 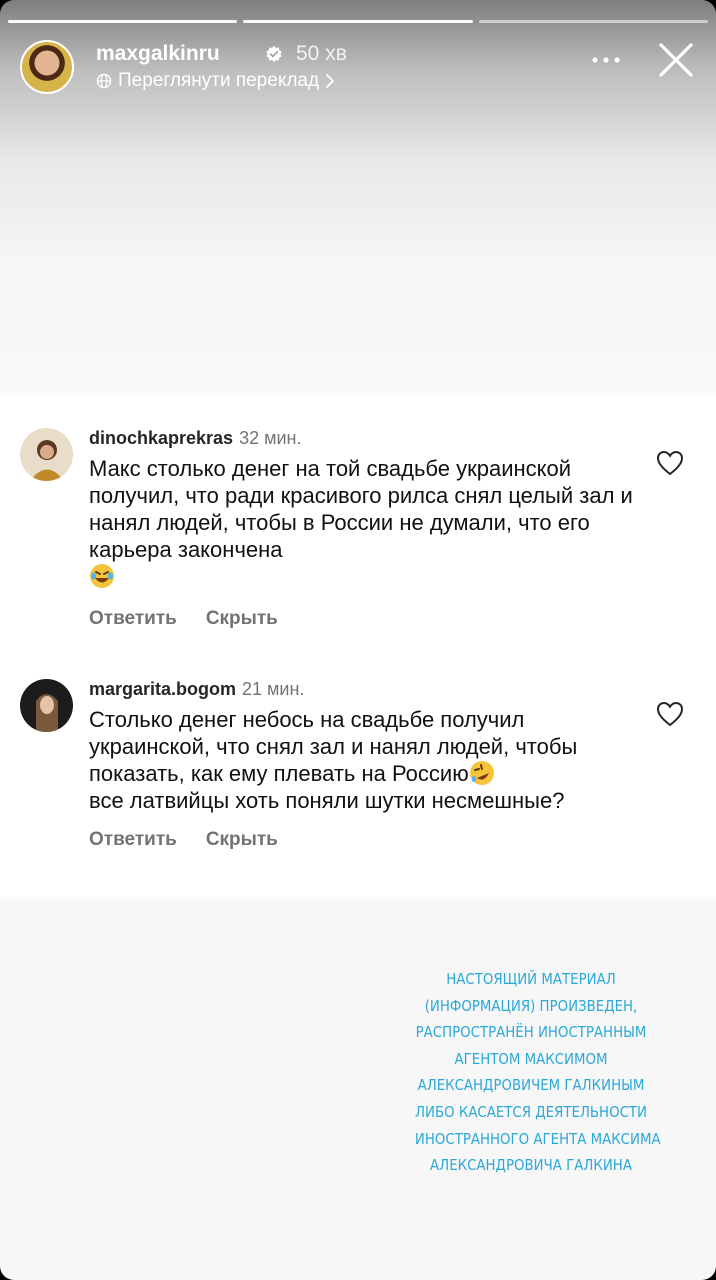 I want to click on comment-username-text: margarita.bogom, so click(x=163, y=689).